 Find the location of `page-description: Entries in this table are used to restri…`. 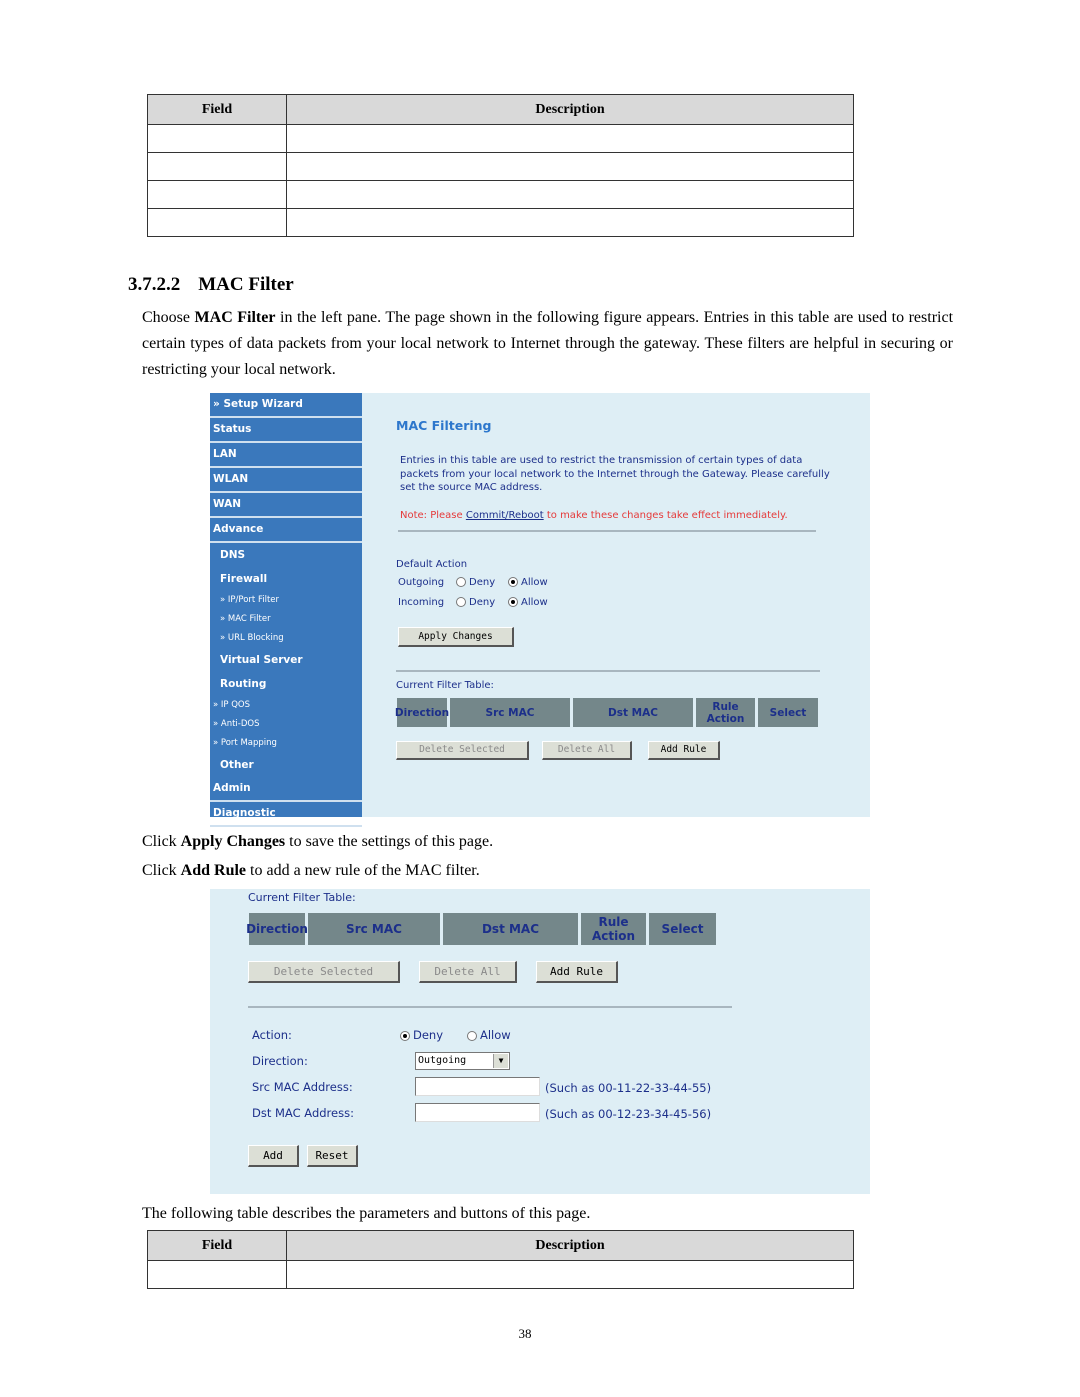

page-description: Entries in this table are used to restri… is located at coordinates (615, 474).